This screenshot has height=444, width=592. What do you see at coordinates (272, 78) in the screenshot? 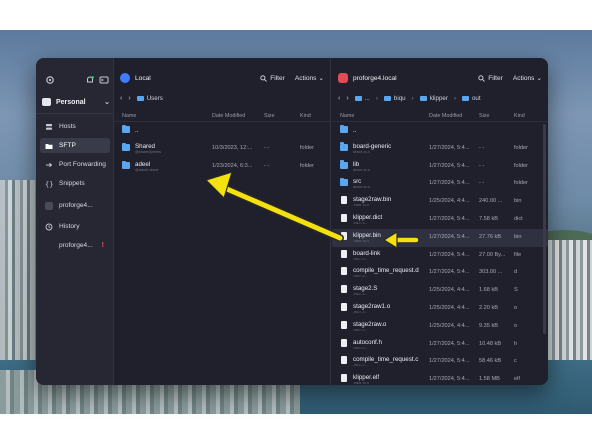
I see `local-filter-button: Filter` at bounding box center [272, 78].